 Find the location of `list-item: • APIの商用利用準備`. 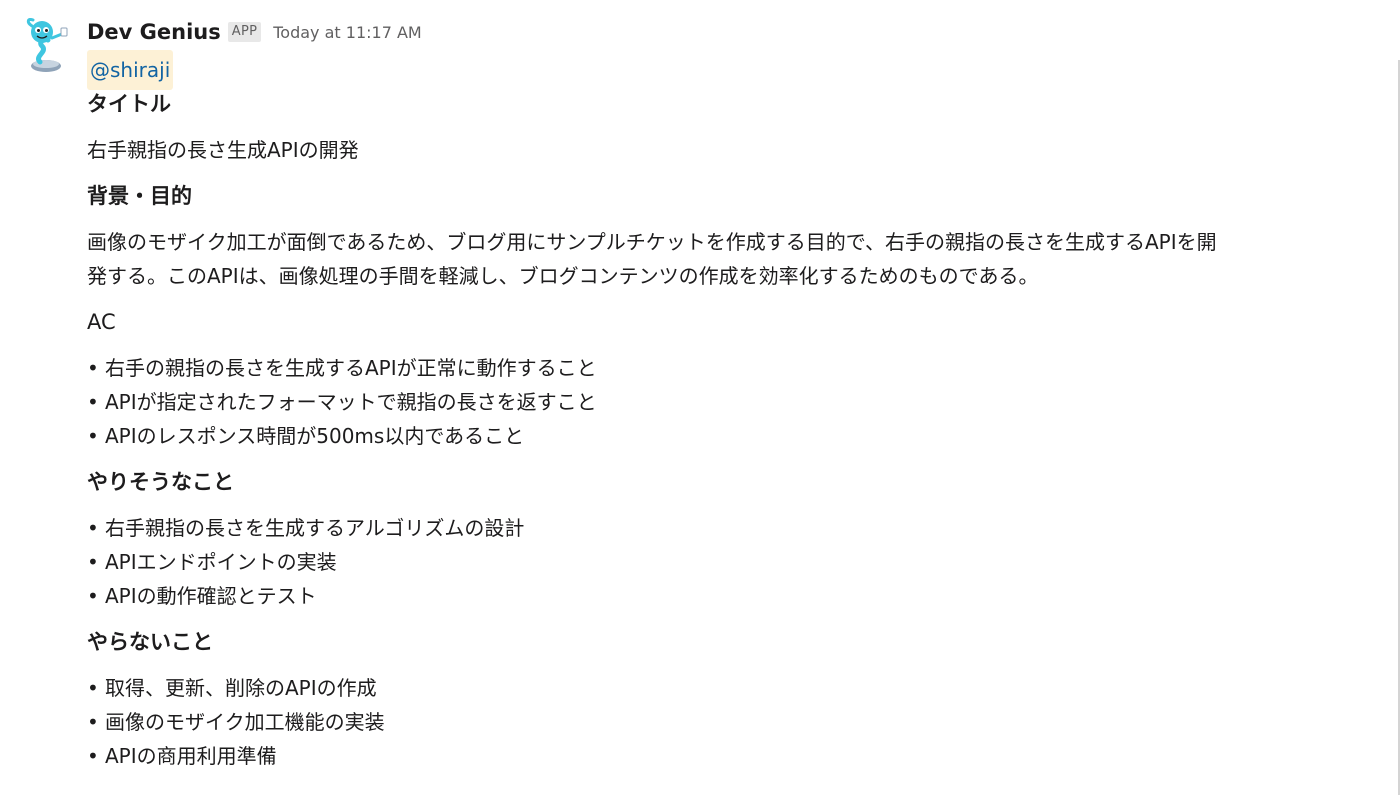

list-item: • APIの商用利用準備 is located at coordinates (742, 756).